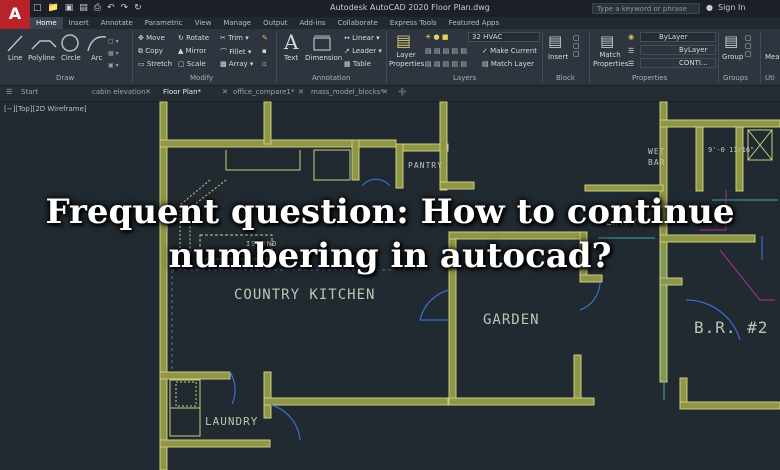  Describe the element at coordinates (731, 150) in the screenshot. I see `dimension-label: 9'-0 11/16"` at that location.